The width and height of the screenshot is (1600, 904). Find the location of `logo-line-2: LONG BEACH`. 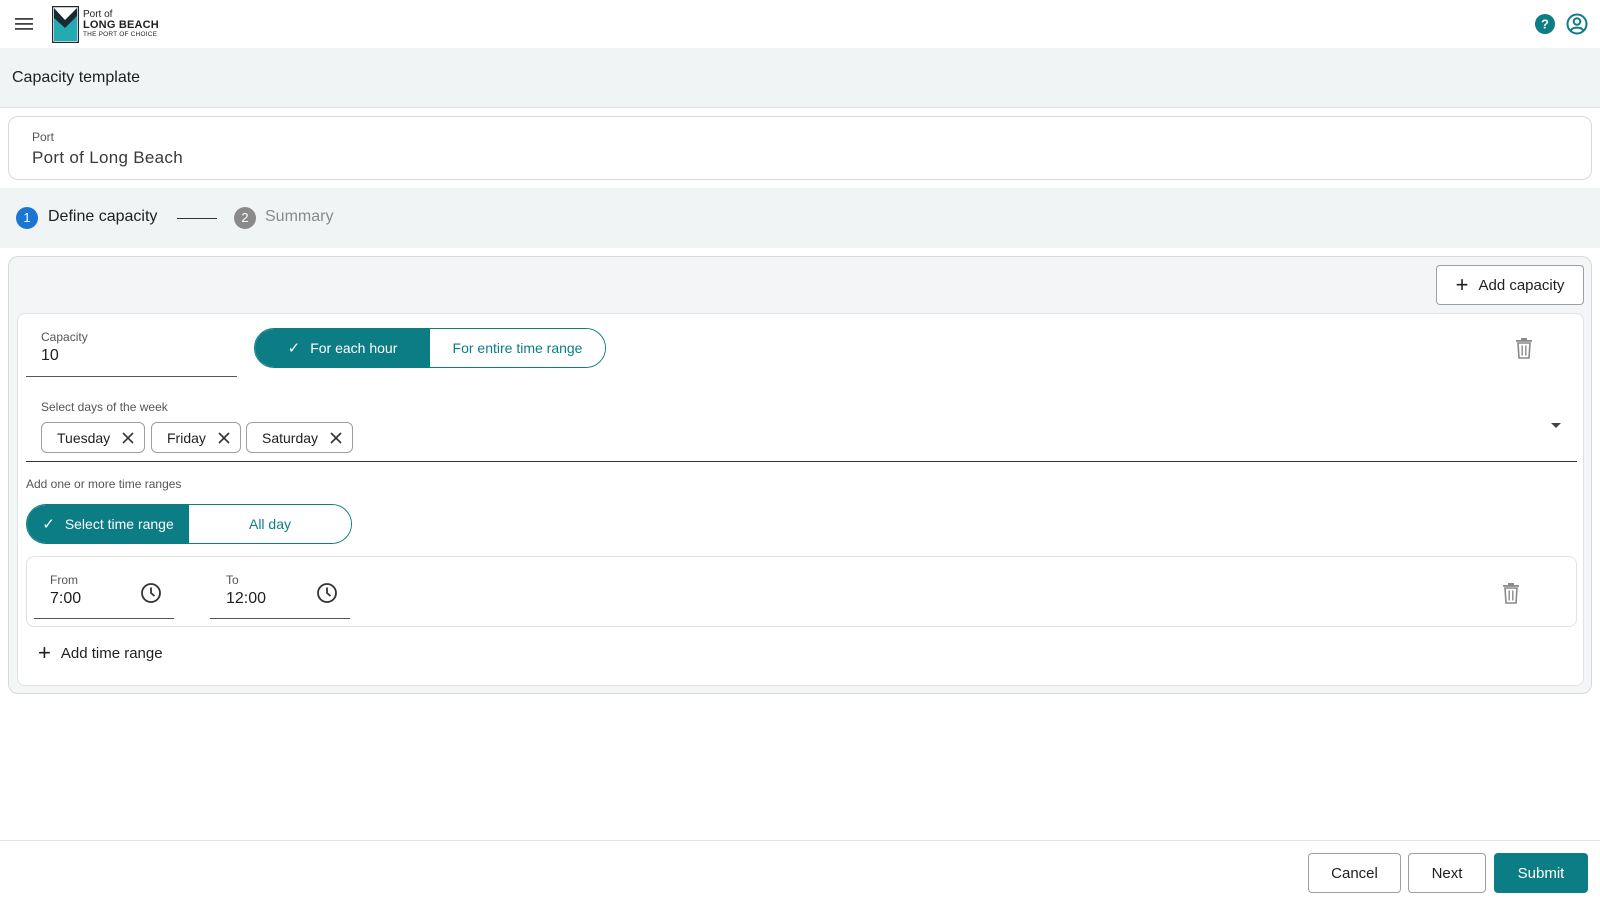

logo-line-2: LONG BEACH is located at coordinates (121, 24).